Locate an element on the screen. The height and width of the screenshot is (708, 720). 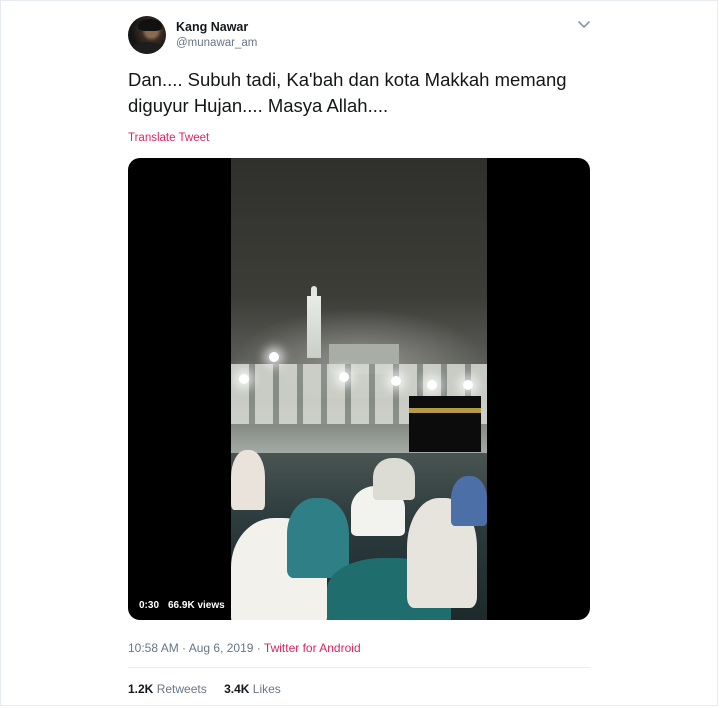
retweets-stat: 1.2K Retweets is located at coordinates (167, 689).